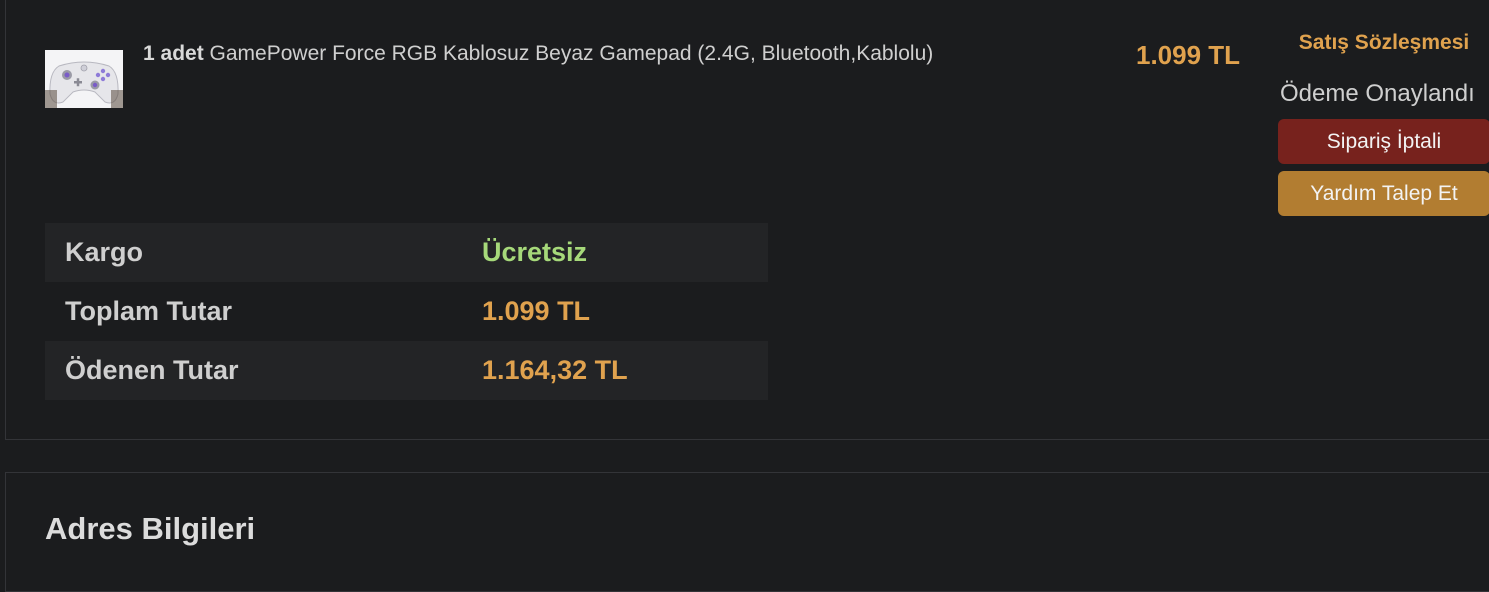 Image resolution: width=1489 pixels, height=592 pixels. Describe the element at coordinates (1383, 43) in the screenshot. I see `sales-contract-link: Satış Sözleşmesi` at that location.